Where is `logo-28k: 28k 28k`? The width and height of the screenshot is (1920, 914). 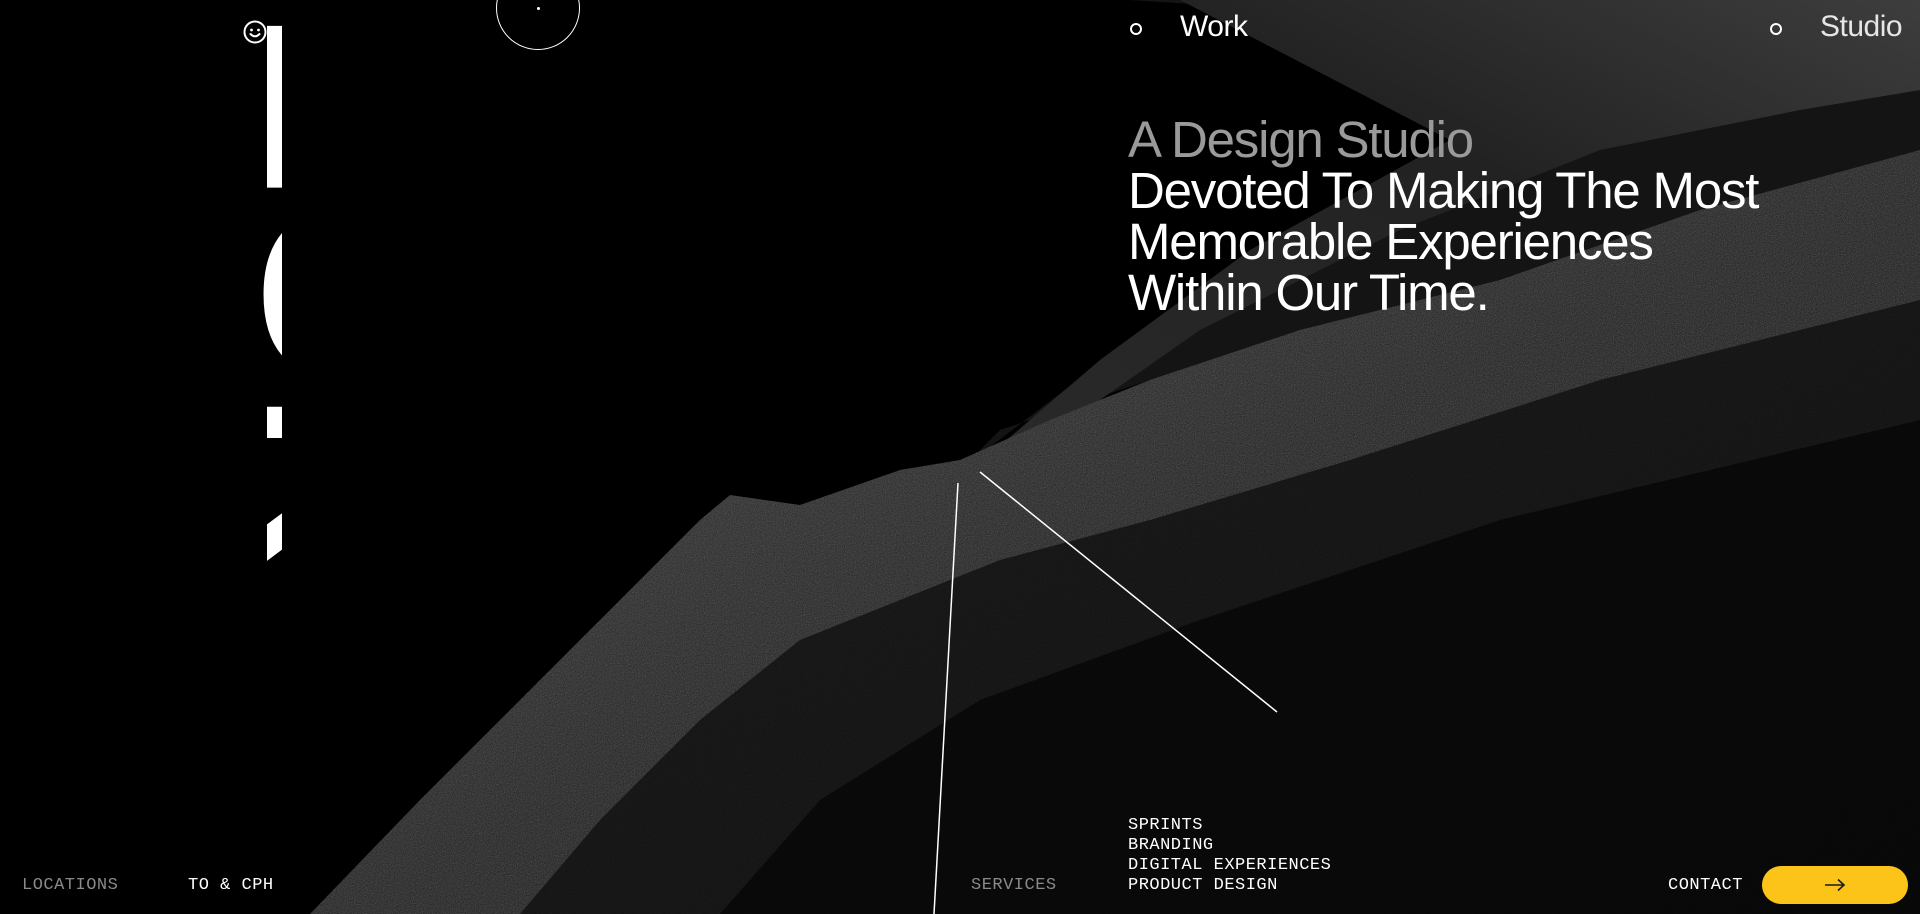
logo-28k: 28k 28k is located at coordinates (147, 413).